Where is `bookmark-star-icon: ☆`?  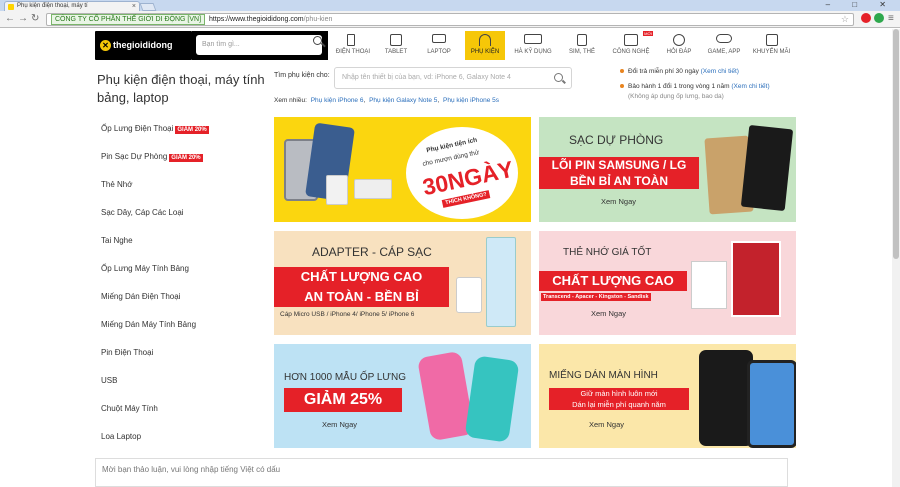
bookmark-star-icon: ☆ is located at coordinates (845, 19).